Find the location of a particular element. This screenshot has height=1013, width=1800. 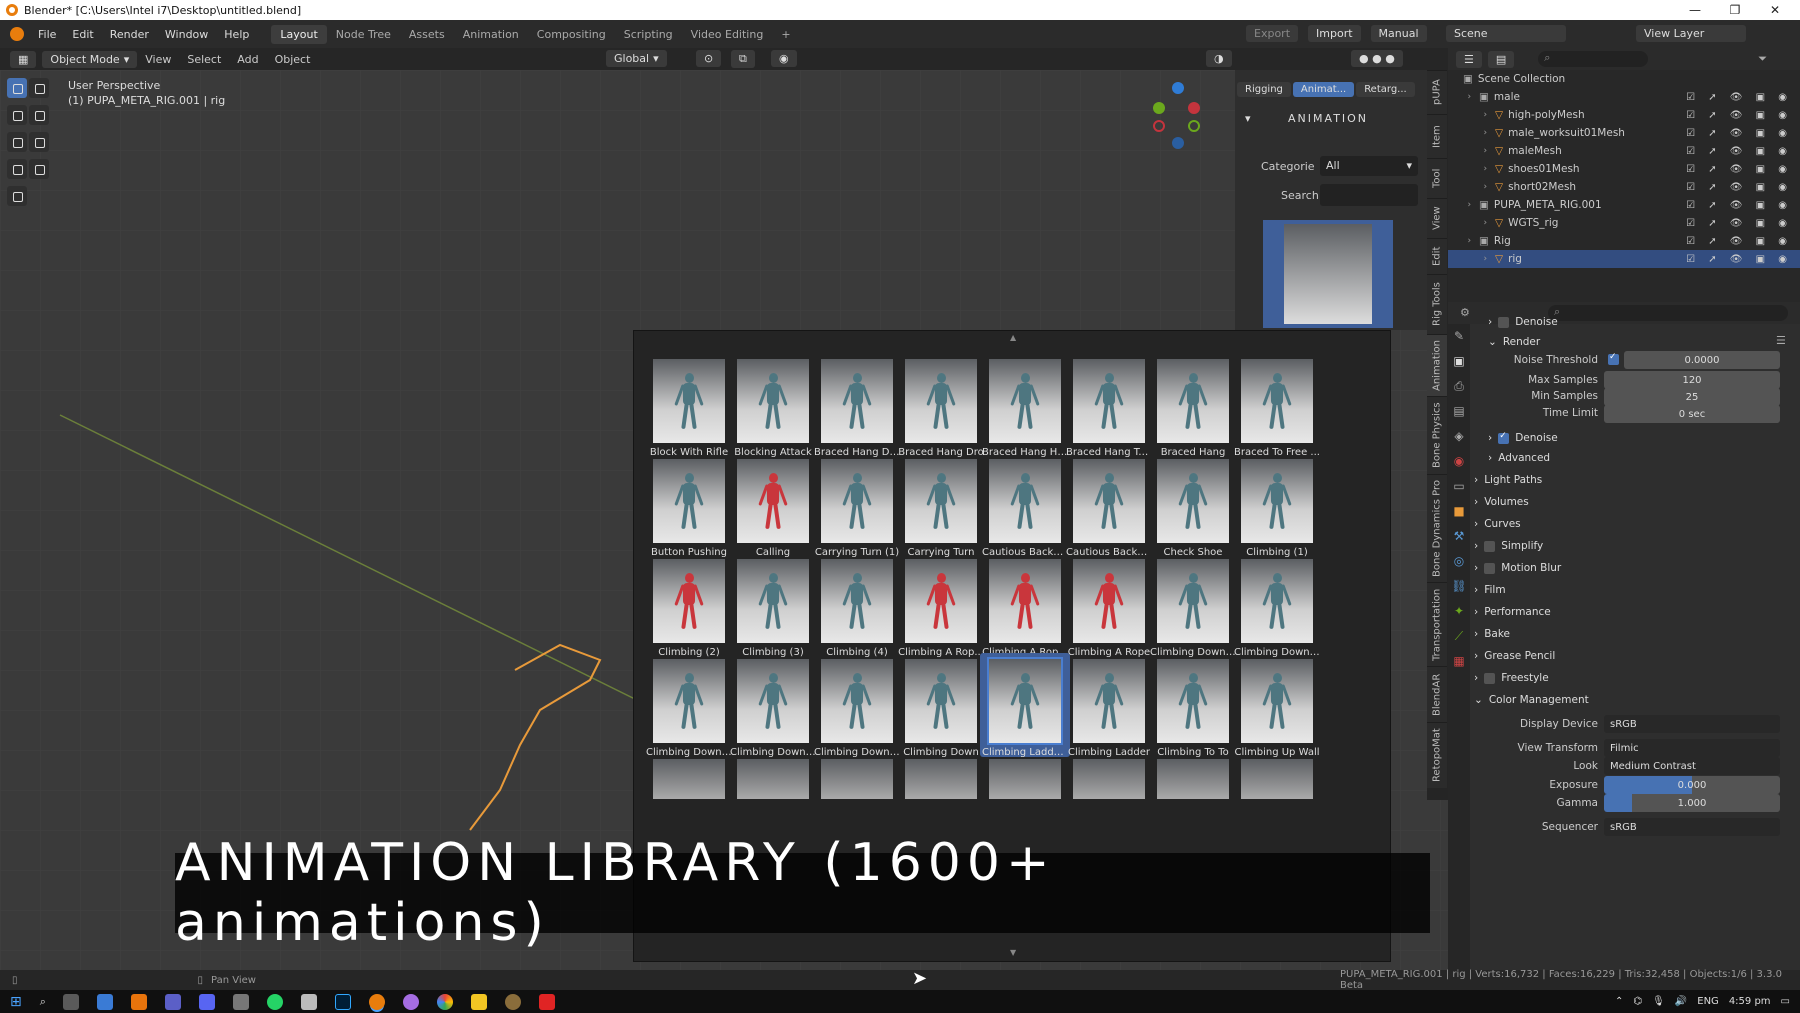

chrome-app-icon is located at coordinates (444, 1001).